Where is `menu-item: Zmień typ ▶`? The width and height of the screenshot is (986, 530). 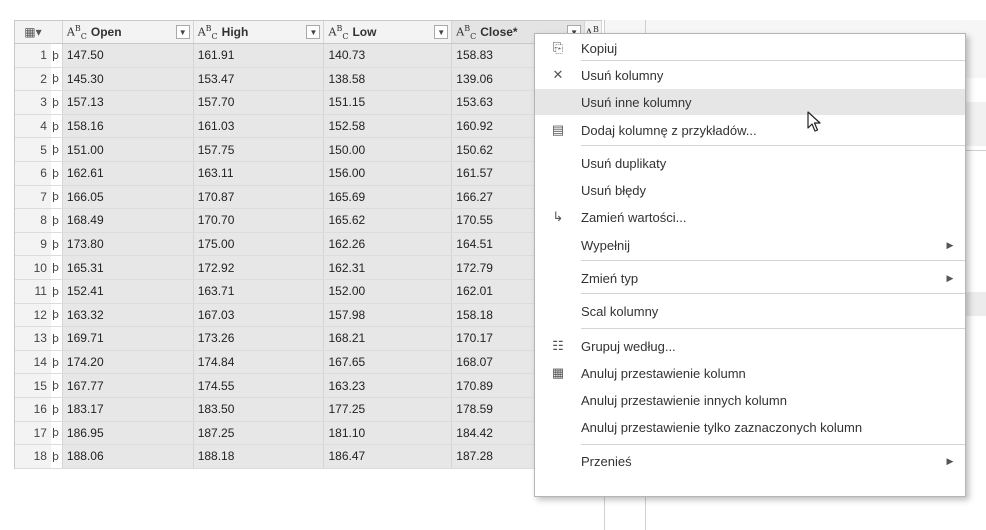 menu-item: Zmień typ ▶ is located at coordinates (750, 278).